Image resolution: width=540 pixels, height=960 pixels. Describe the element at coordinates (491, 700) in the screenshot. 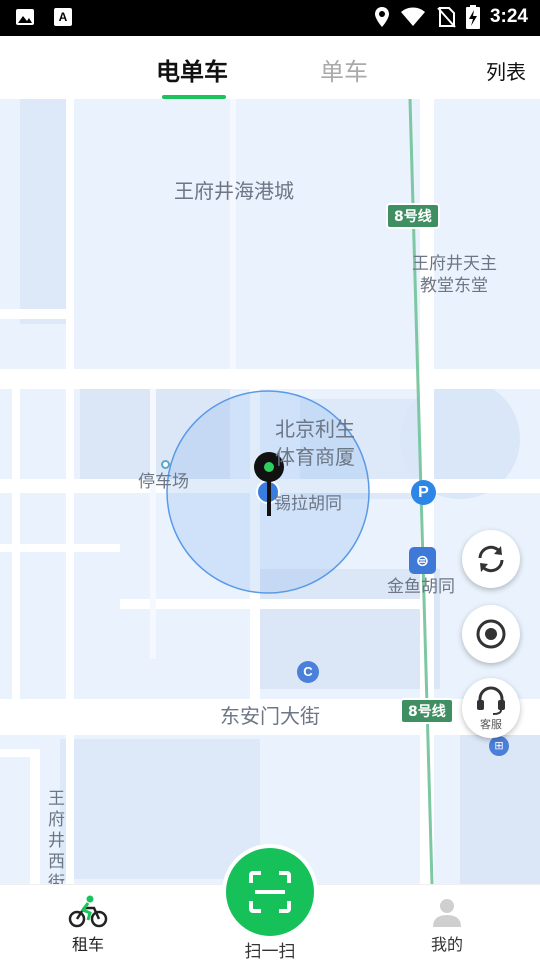

I see `headset-icon` at that location.